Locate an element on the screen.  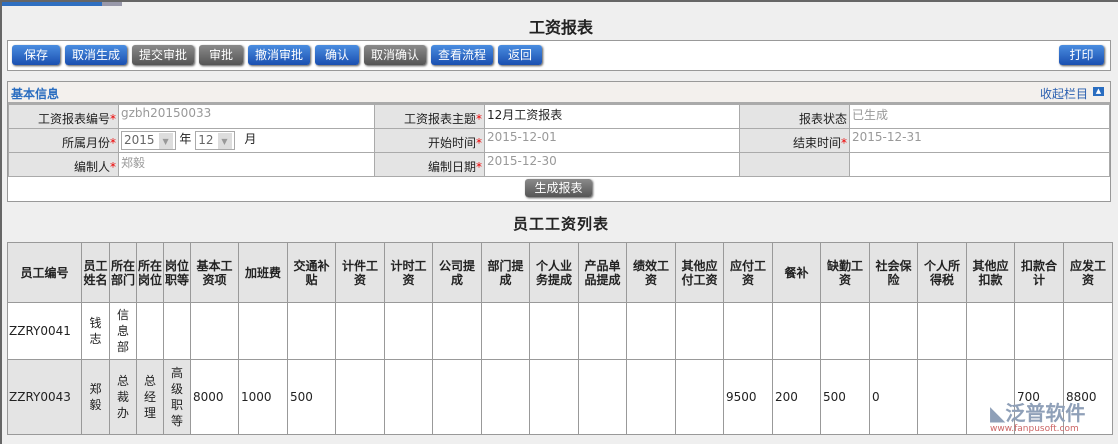
table-cell: 8000 is located at coordinates (214, 397).